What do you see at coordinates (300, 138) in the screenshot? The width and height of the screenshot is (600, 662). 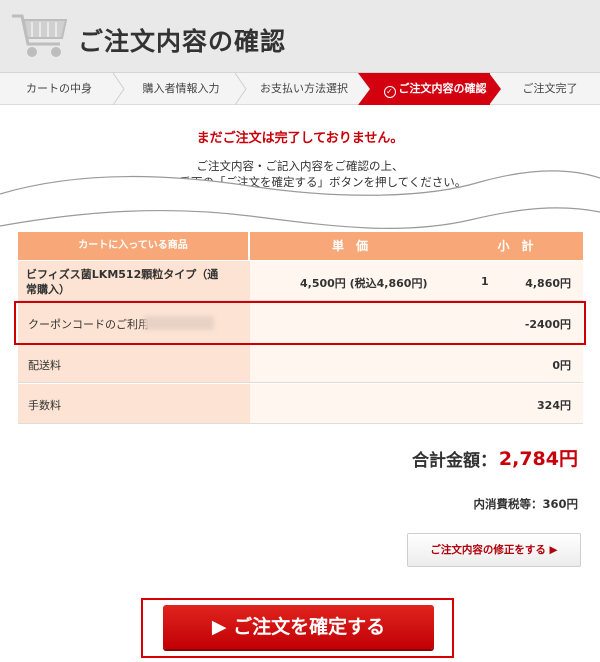 I see `notice-title: まだご注文は完了しておりません。` at bounding box center [300, 138].